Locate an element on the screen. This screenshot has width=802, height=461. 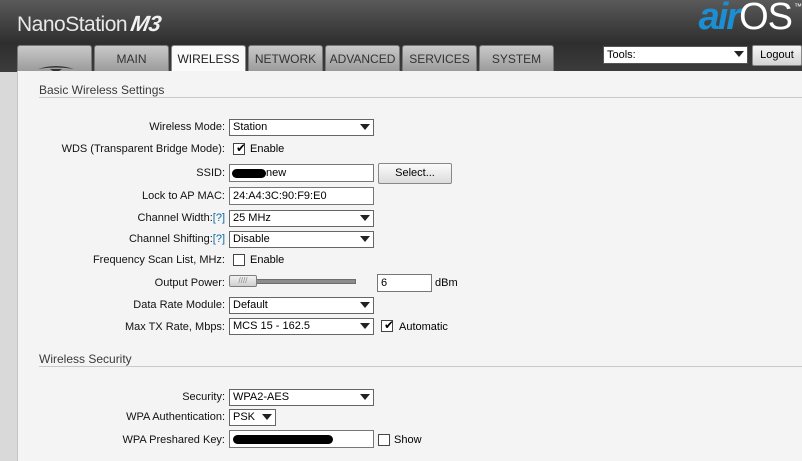
logout-button: Logout is located at coordinates (777, 55).